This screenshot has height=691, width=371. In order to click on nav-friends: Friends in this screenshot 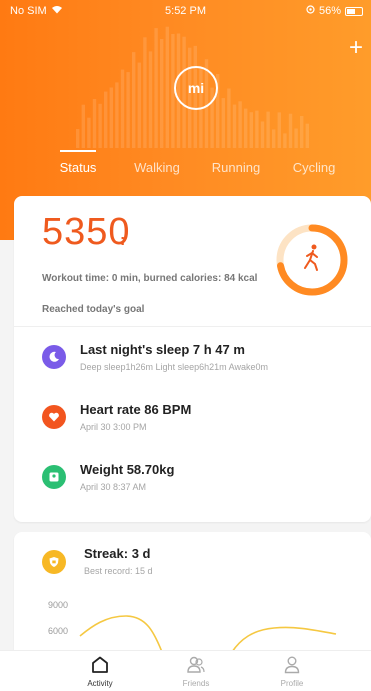, I will do `click(196, 673)`.